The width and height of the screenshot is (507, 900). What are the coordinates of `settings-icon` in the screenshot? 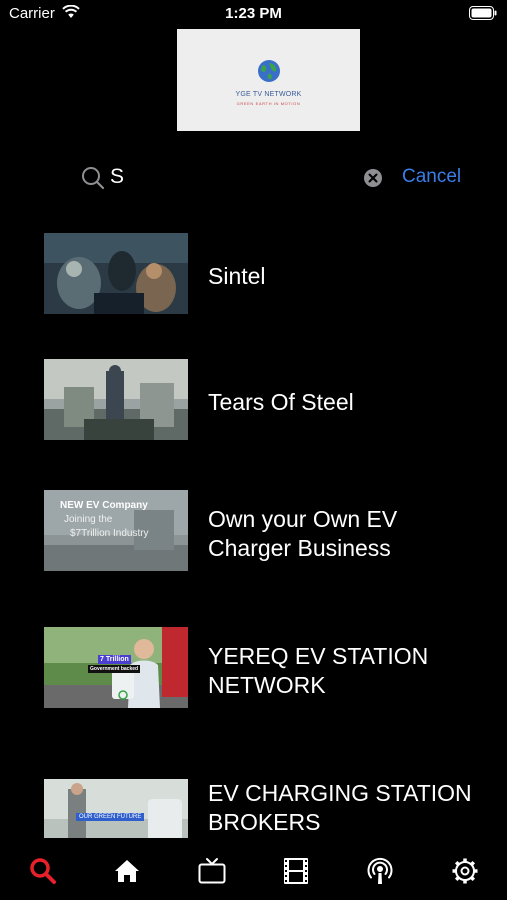 It's located at (465, 871).